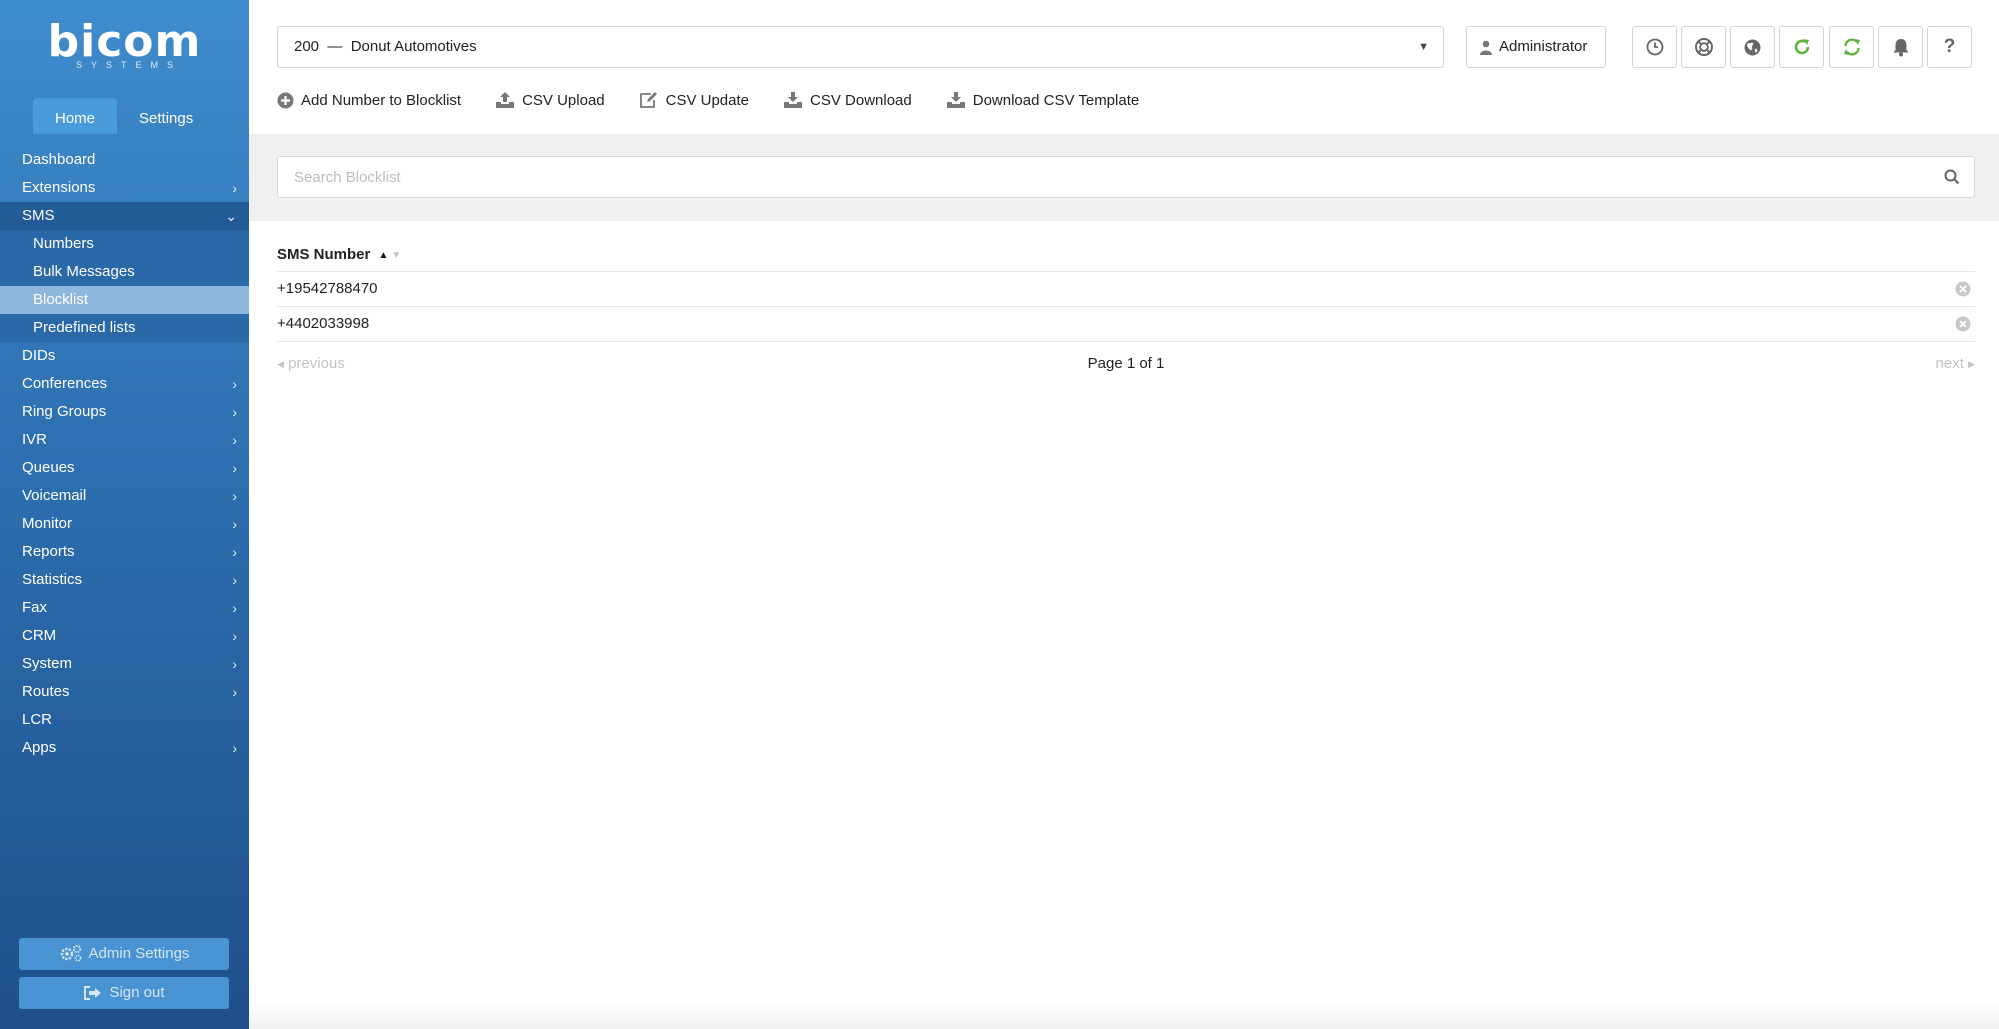 Image resolution: width=1999 pixels, height=1029 pixels. What do you see at coordinates (139, 953) in the screenshot?
I see `admin-settings-label: Admin Settings` at bounding box center [139, 953].